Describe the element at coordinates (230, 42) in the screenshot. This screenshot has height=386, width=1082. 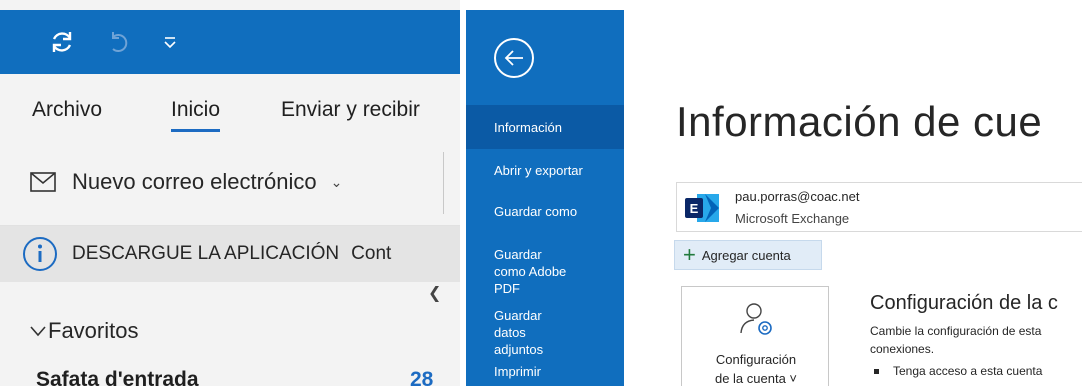
I see `quick-access-toolbar` at that location.